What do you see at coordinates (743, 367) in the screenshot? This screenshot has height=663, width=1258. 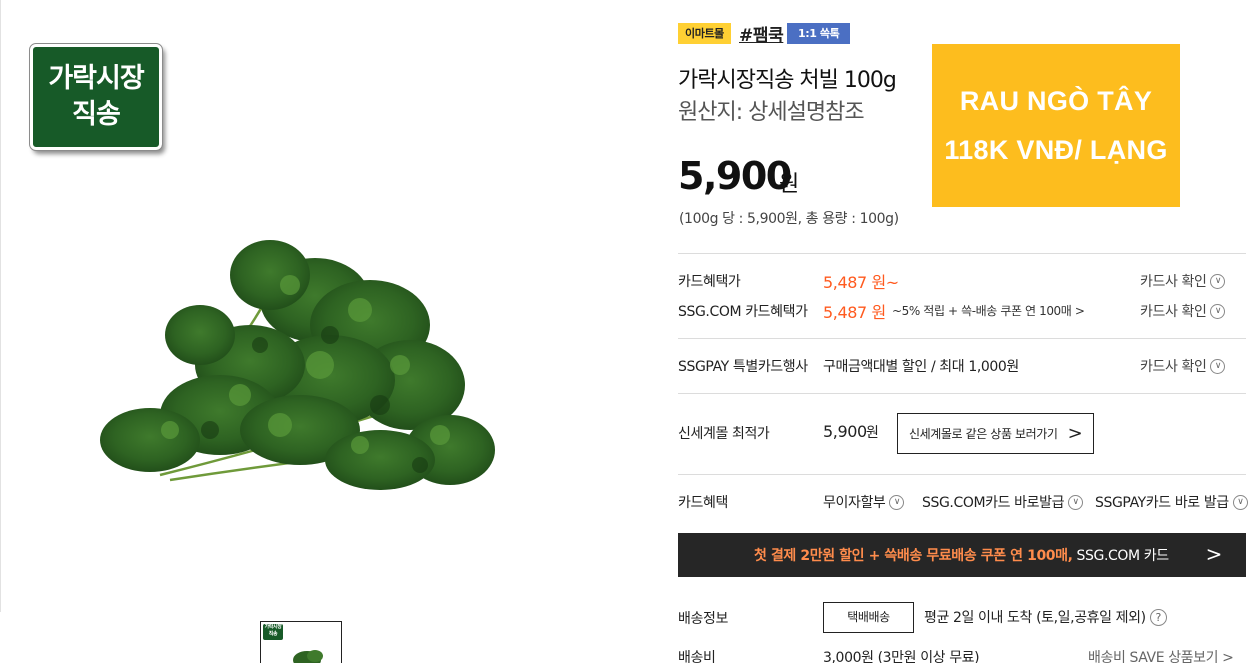 I see `ssgpay-event-label: SSGPAY 특별카드행사` at bounding box center [743, 367].